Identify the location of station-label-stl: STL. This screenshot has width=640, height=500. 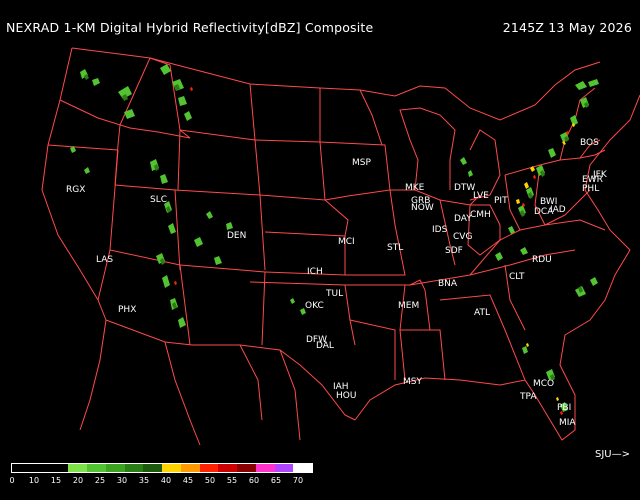
(395, 248).